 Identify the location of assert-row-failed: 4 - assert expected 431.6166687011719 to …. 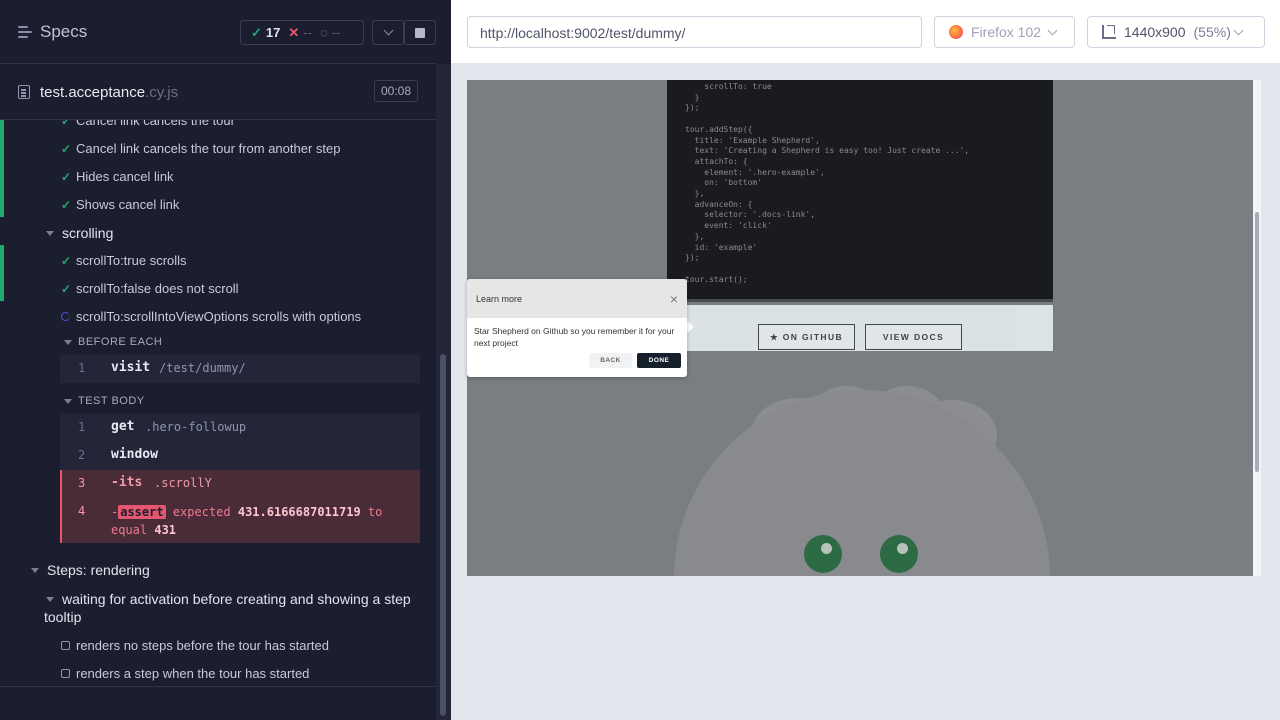
(240, 520).